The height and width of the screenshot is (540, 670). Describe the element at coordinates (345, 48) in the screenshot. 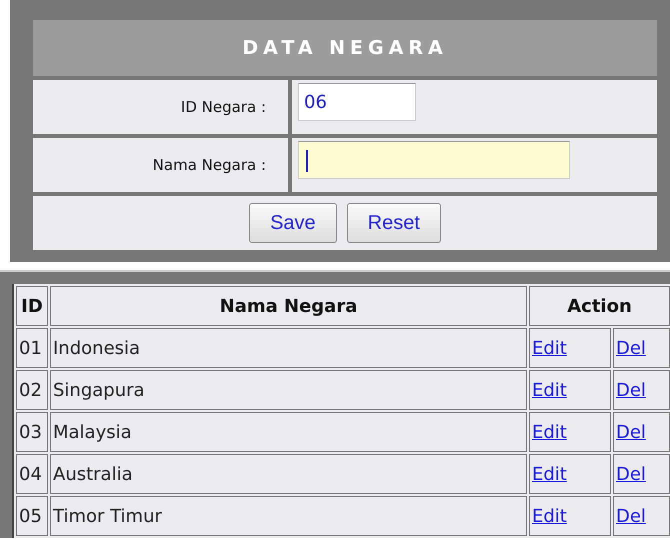

I see `form-title: DATA NEGARA` at that location.